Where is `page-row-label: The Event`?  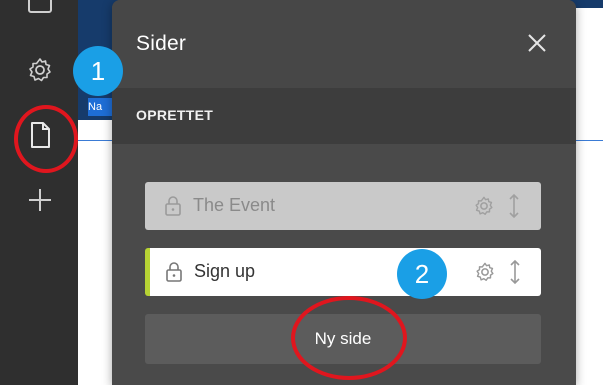
page-row-label: The Event is located at coordinates (234, 205).